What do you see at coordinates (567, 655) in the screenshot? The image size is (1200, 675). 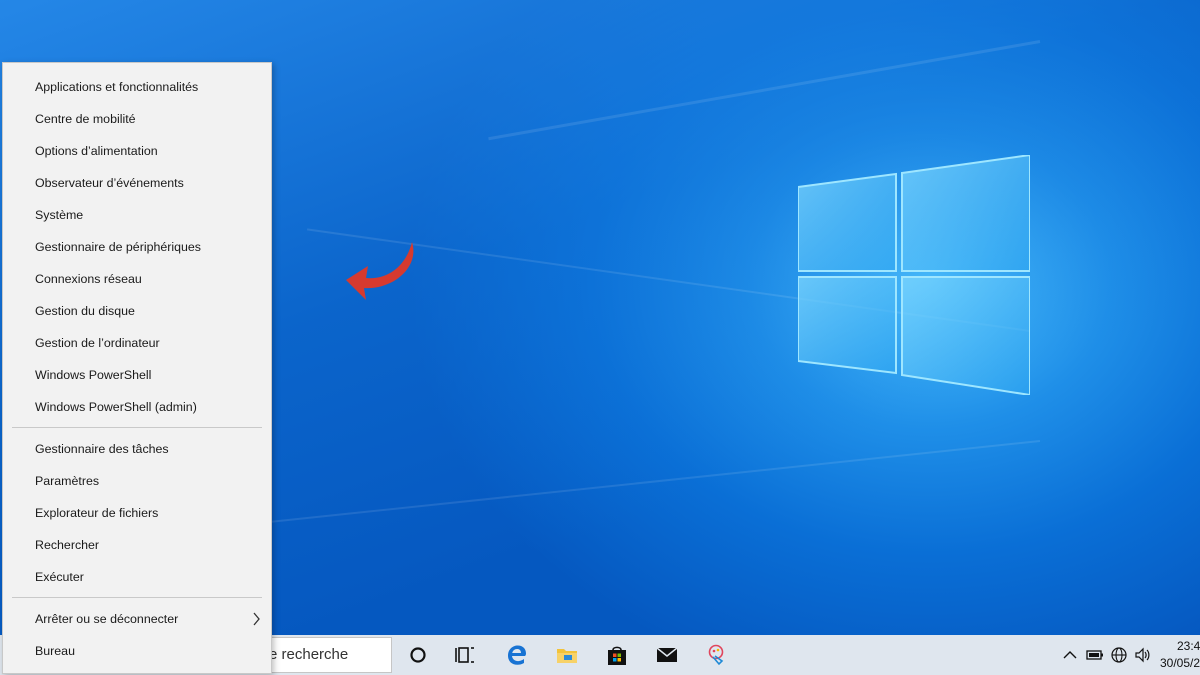 I see `file-explorer-icon` at bounding box center [567, 655].